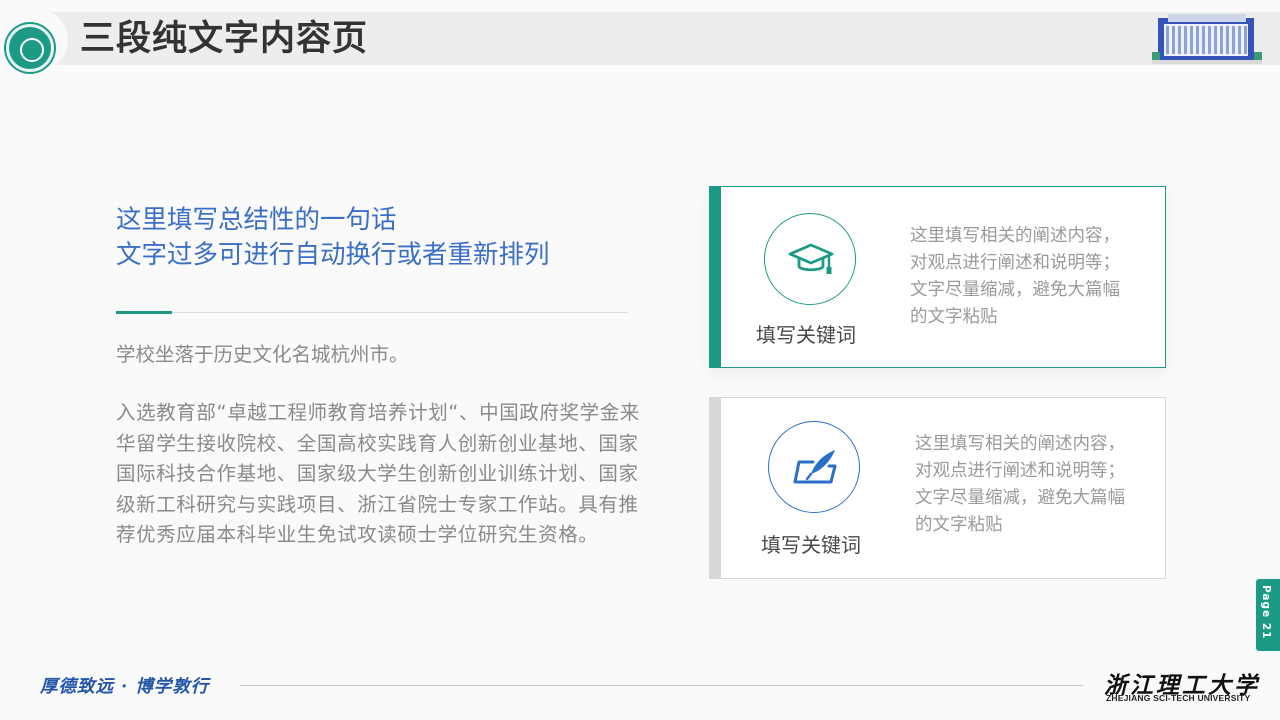 This screenshot has height=720, width=1280. I want to click on quill-pen-icon, so click(815, 467).